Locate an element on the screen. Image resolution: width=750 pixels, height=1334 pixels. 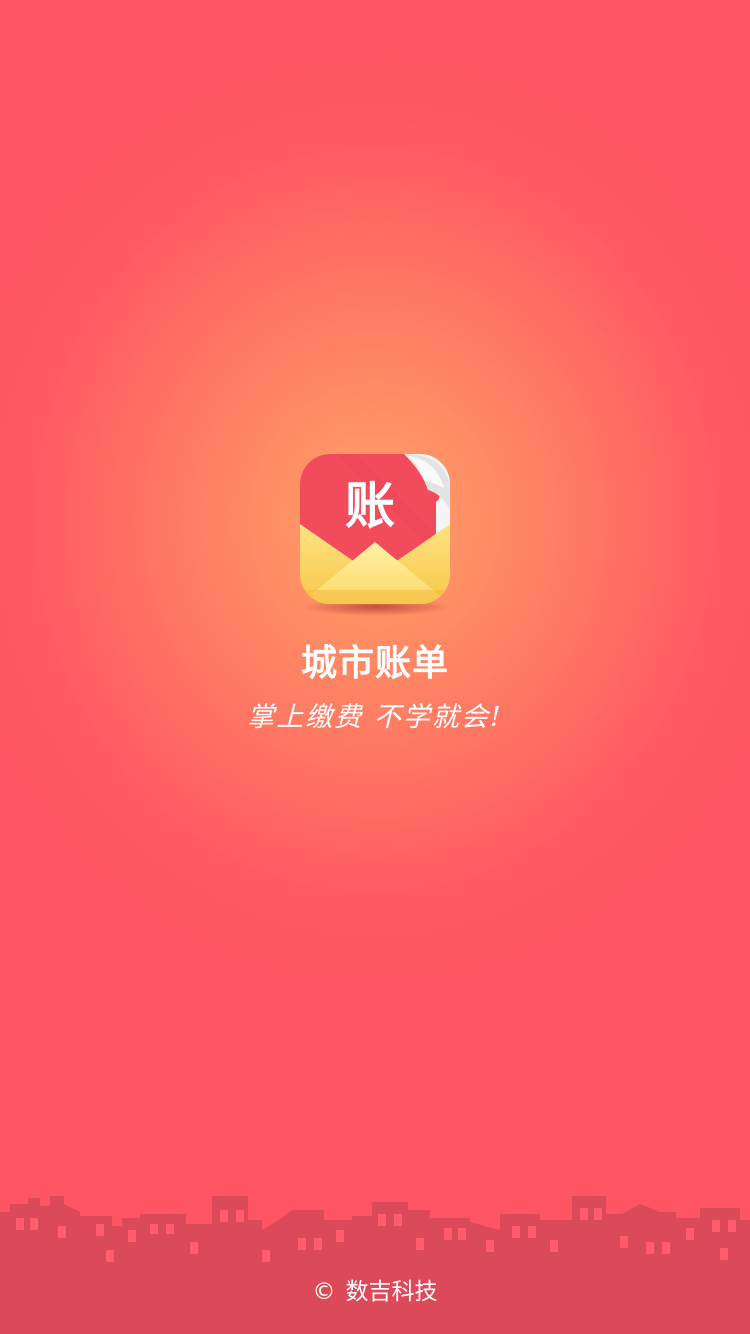
copyright-symbol: © is located at coordinates (324, 1292).